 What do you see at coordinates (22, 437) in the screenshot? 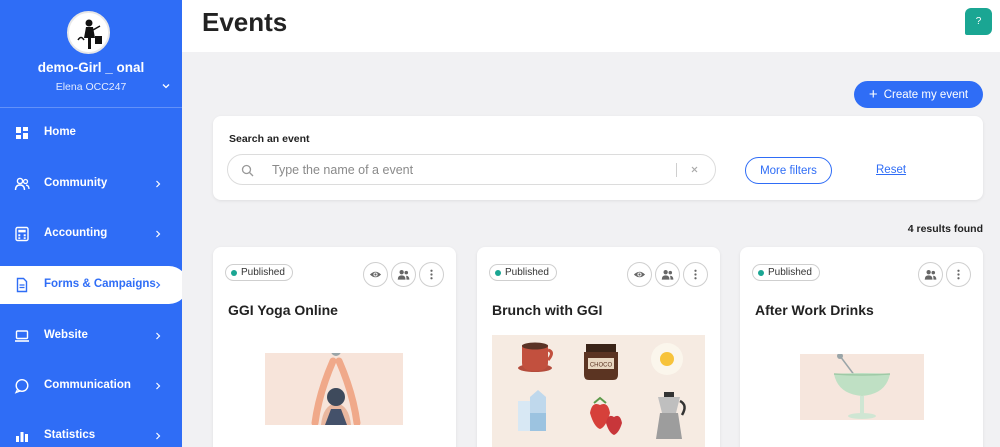
I see `chart-icon` at bounding box center [22, 437].